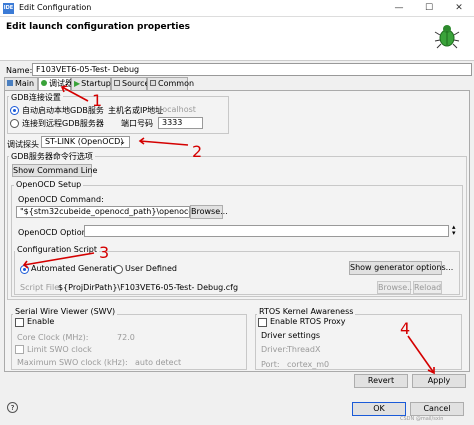 The height and width of the screenshot is (425, 474). What do you see at coordinates (61, 199) in the screenshot?
I see `openocd-command-label: OpenOCD Command:` at bounding box center [61, 199].